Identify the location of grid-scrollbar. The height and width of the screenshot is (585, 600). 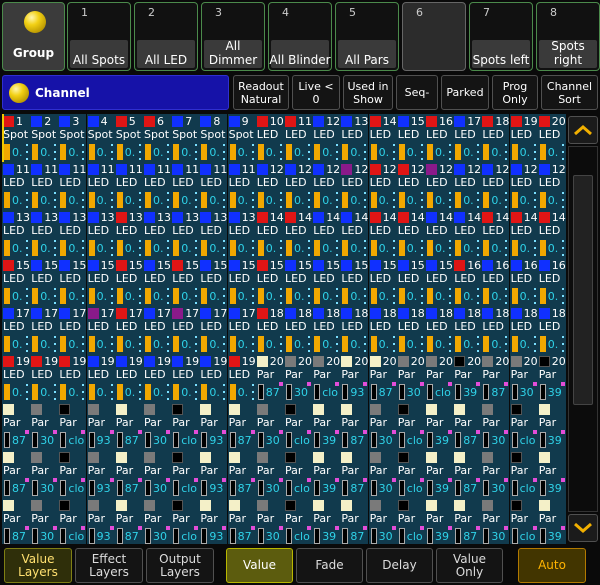
(583, 329).